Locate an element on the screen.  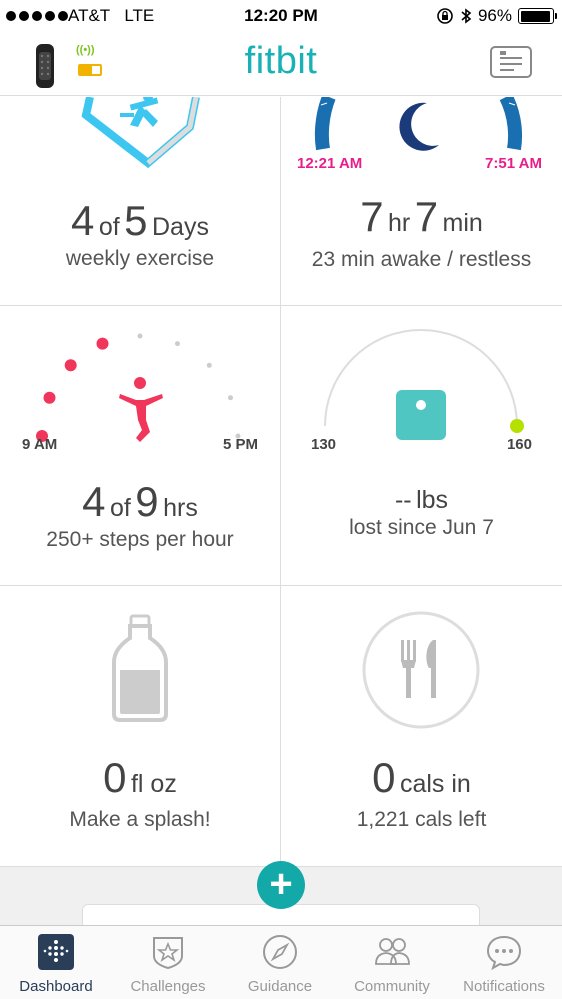
hourly-start-label: 9 AM is located at coordinates (40, 444).